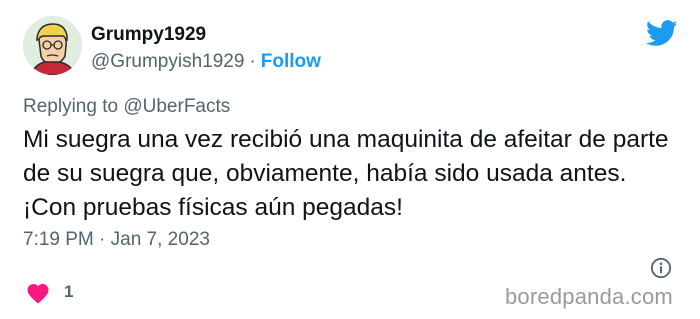 The height and width of the screenshot is (319, 700). I want to click on author-display-name: Grumpy1929, so click(148, 35).